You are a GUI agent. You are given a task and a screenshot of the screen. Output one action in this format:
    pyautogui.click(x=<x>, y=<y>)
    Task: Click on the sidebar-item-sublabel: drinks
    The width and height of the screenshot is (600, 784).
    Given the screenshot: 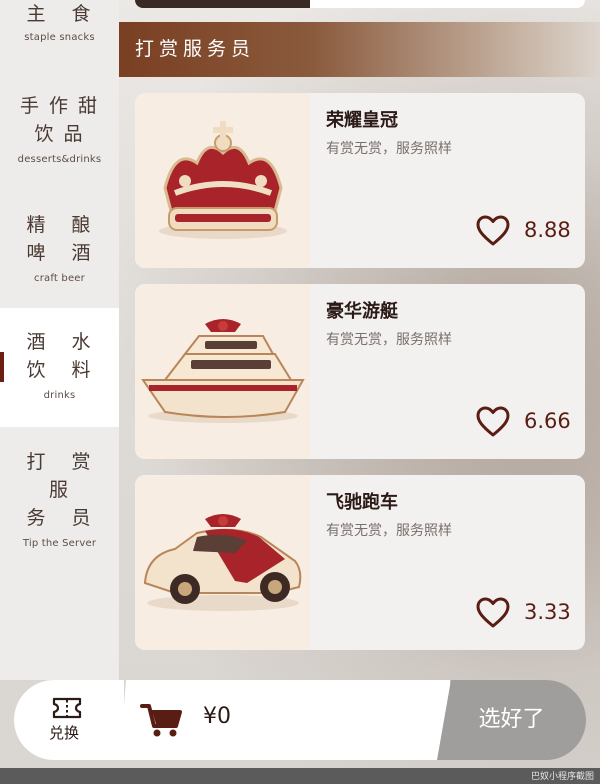 What is the action you would take?
    pyautogui.click(x=59, y=395)
    